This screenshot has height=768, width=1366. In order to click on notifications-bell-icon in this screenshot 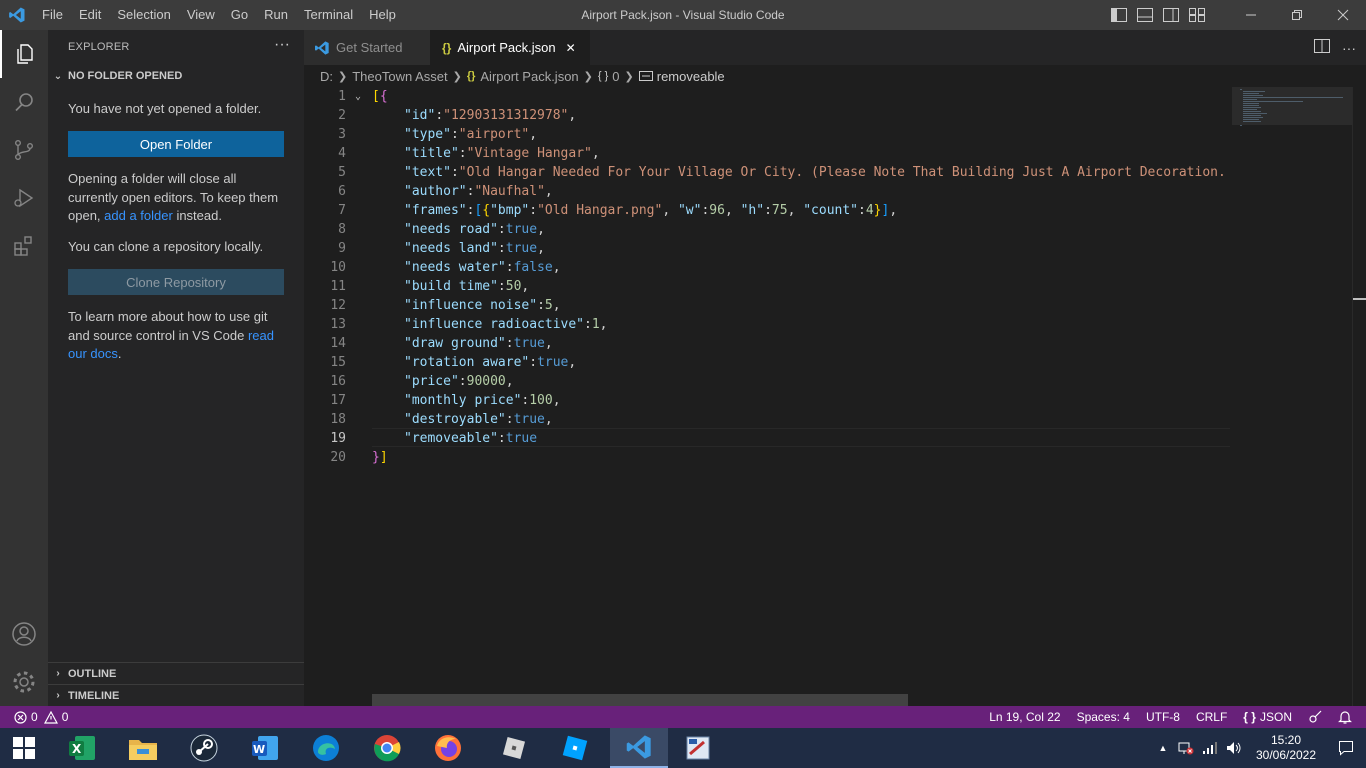, I will do `click(1345, 717)`.